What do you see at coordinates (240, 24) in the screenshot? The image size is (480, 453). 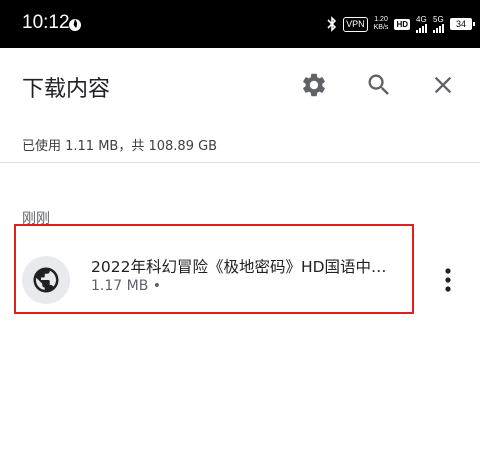 I see `status-bar: 10:12 VPN 1.20 KB/s HD 4G 5G 34` at bounding box center [240, 24].